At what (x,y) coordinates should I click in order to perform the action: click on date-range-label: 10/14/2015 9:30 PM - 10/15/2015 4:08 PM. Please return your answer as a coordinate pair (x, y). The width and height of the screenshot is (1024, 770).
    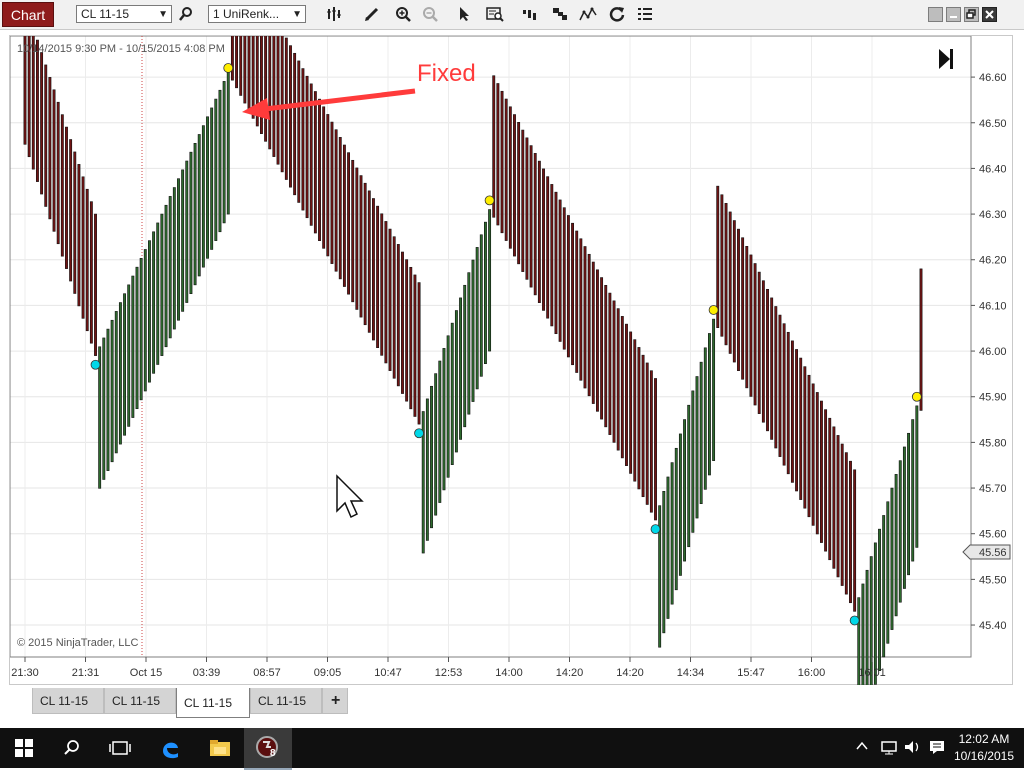
    Looking at the image, I should click on (121, 49).